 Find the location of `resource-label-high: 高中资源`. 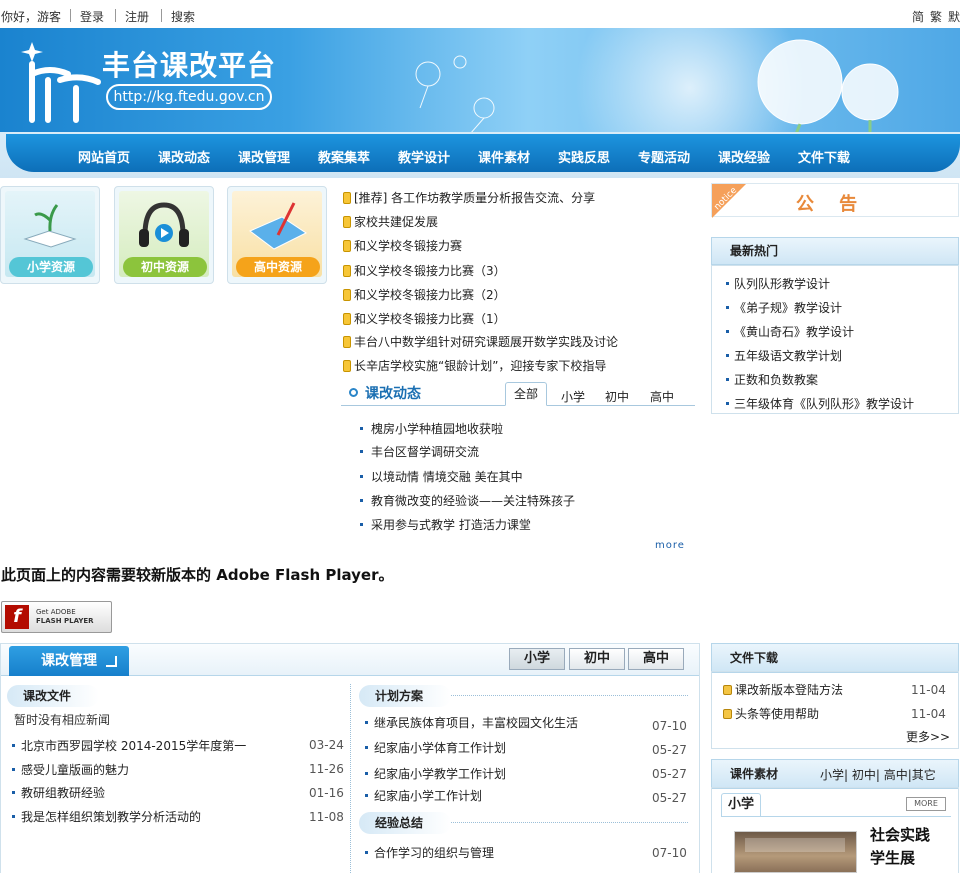

resource-label-high: 高中资源 is located at coordinates (278, 267).